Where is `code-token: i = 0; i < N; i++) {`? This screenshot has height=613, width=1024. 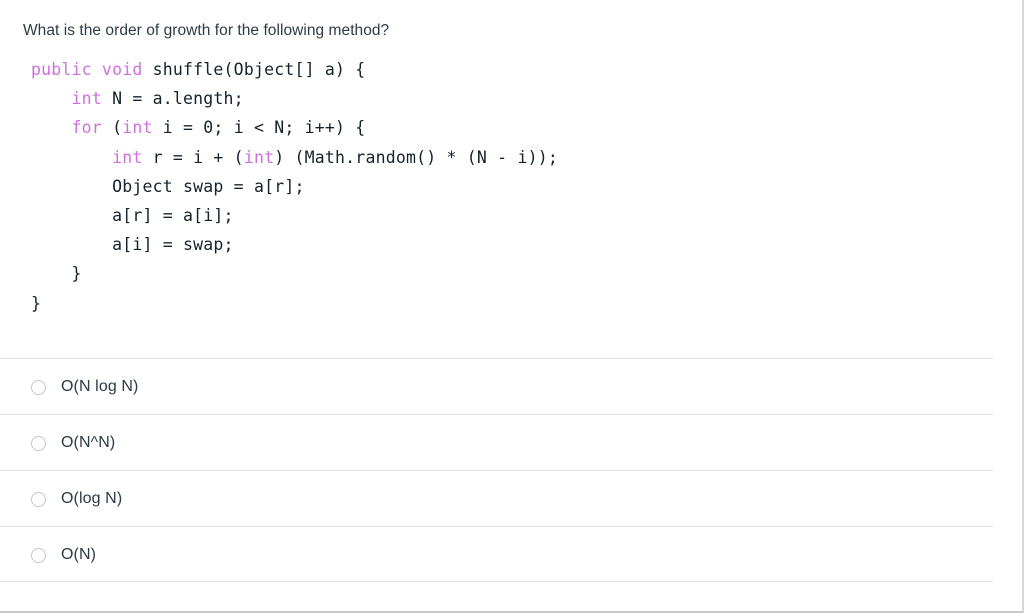
code-token: i = 0; i < N; i++) { is located at coordinates (264, 128).